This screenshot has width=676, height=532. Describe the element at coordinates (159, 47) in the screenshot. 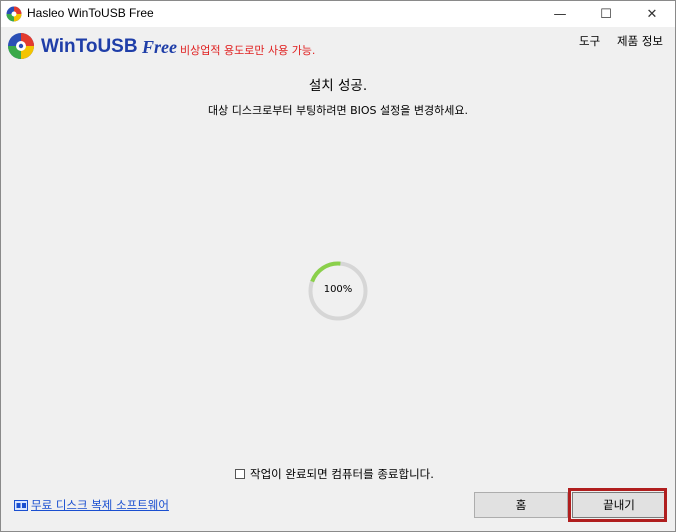

I see `brand-edition: Free` at that location.